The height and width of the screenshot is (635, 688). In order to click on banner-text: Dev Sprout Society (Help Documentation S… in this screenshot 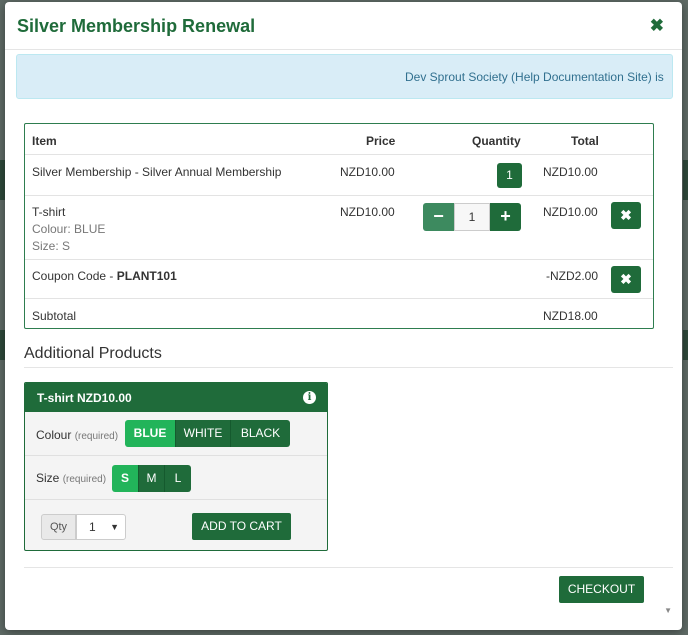, I will do `click(534, 77)`.